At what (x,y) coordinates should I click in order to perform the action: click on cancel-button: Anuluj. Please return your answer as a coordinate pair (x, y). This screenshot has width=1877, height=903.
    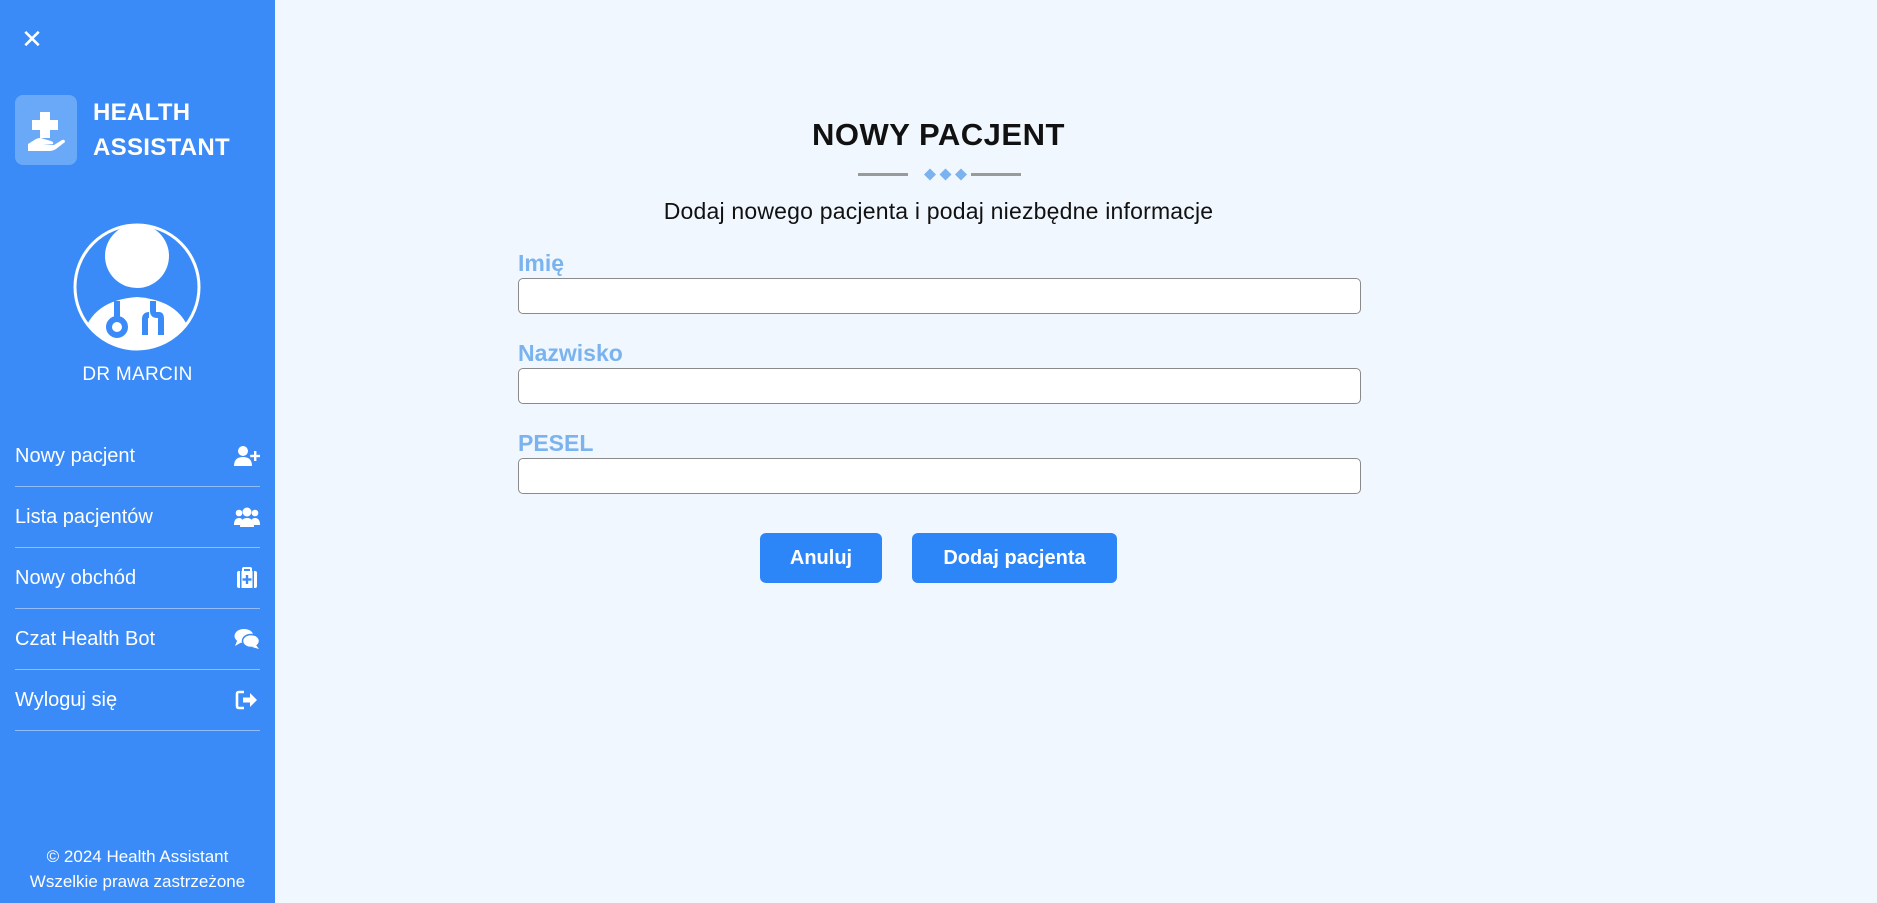
    Looking at the image, I should click on (821, 558).